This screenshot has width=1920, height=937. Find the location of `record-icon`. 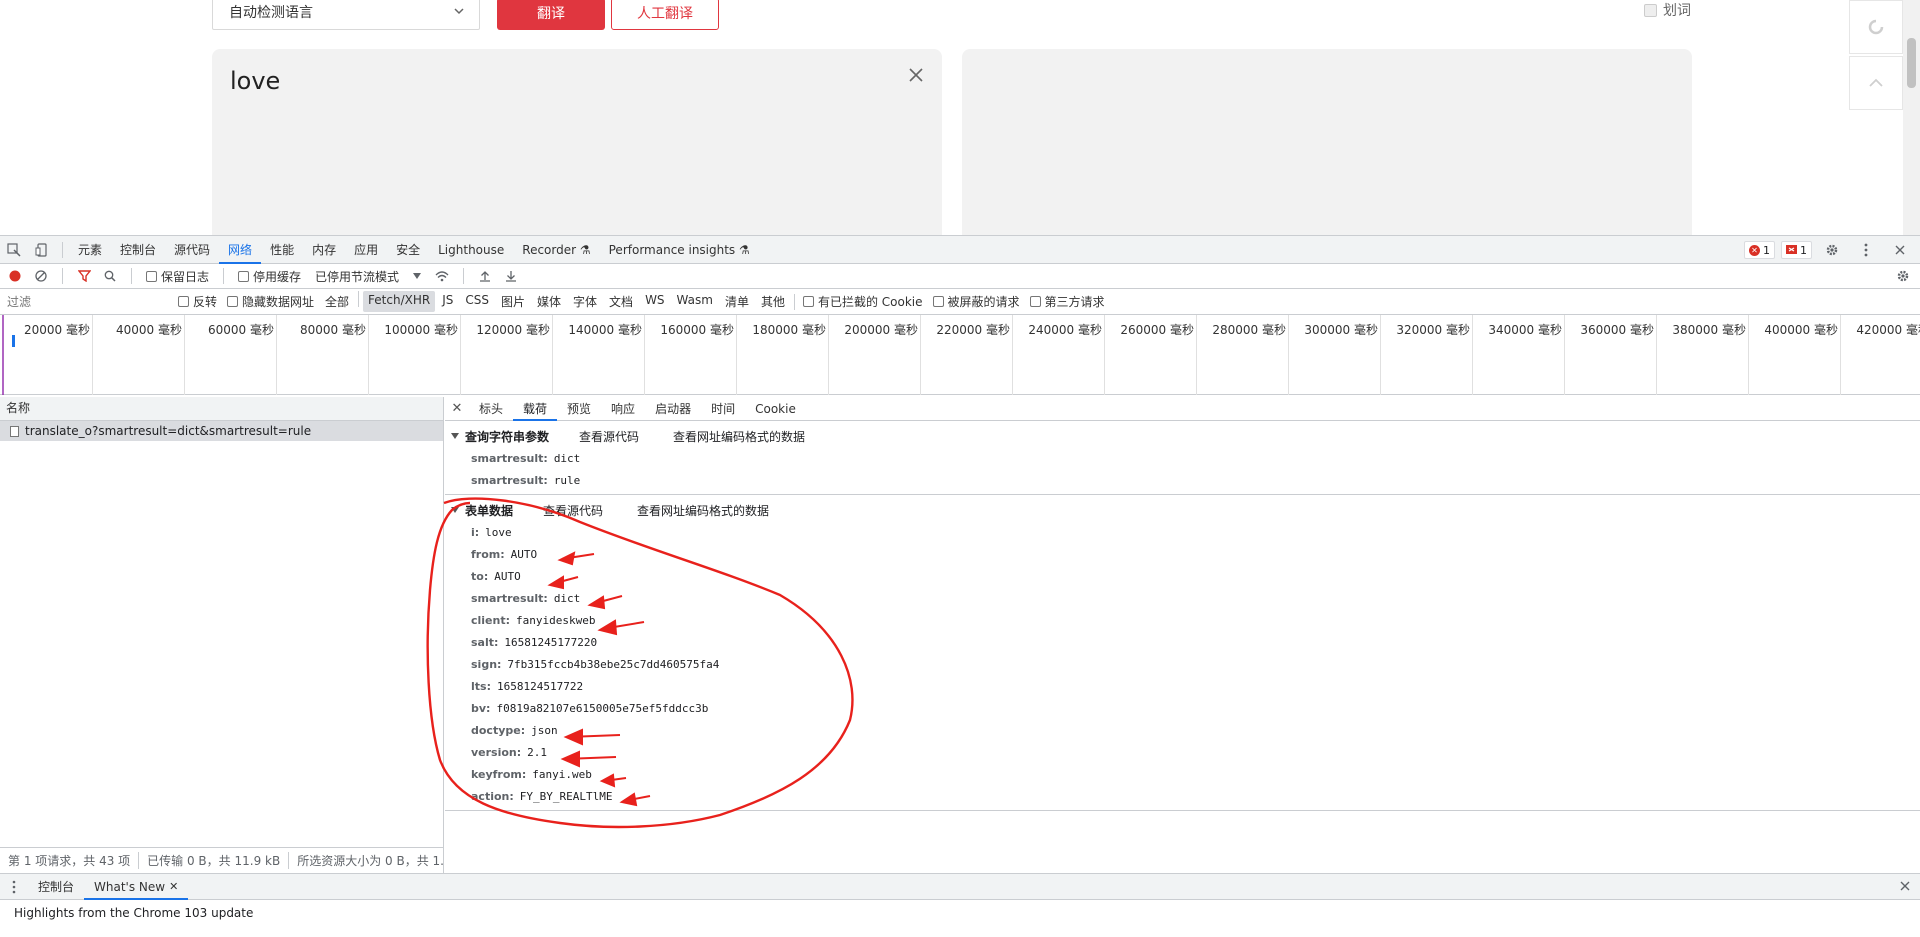

record-icon is located at coordinates (15, 276).